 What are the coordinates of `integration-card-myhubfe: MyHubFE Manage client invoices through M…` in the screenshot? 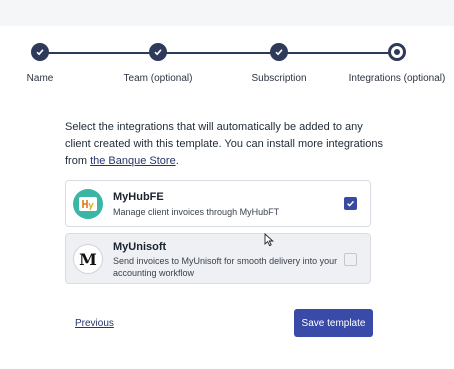 It's located at (218, 203).